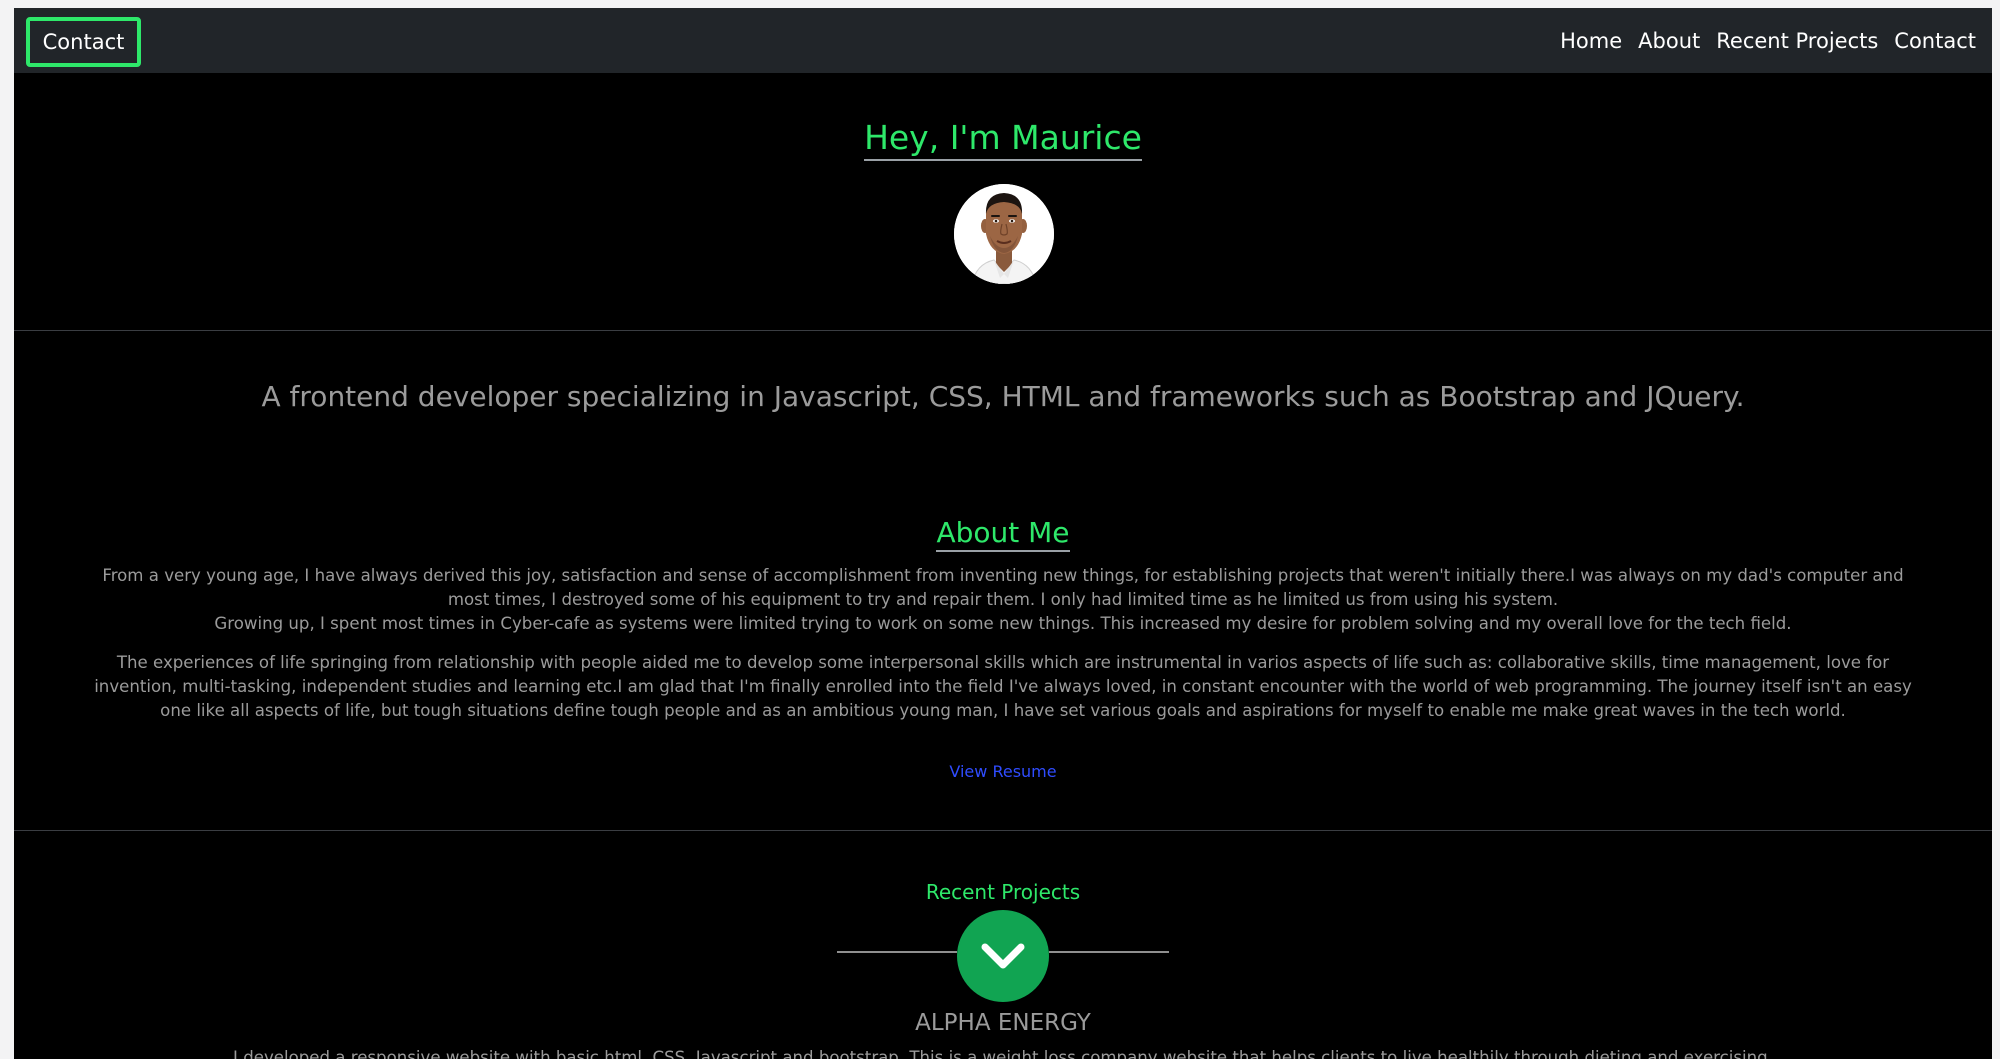 Image resolution: width=2000 pixels, height=1059 pixels. I want to click on projects-line-right, so click(1109, 952).